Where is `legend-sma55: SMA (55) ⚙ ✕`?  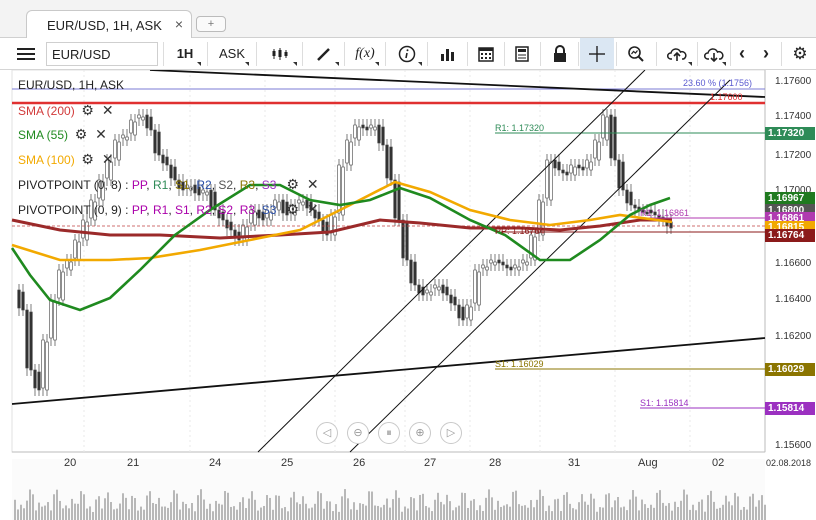
legend-sma55: SMA (55) ⚙ ✕ is located at coordinates (63, 134).